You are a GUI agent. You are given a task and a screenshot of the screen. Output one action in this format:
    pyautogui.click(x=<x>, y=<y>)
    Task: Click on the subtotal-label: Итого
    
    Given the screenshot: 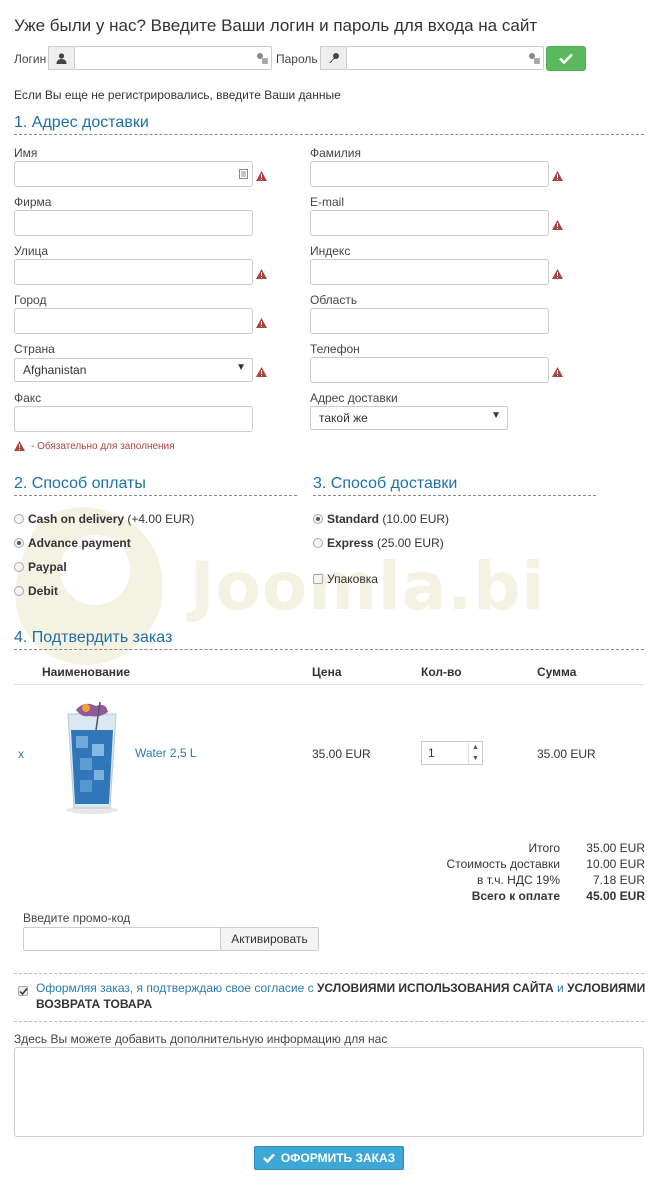 What is the action you would take?
    pyautogui.click(x=544, y=848)
    